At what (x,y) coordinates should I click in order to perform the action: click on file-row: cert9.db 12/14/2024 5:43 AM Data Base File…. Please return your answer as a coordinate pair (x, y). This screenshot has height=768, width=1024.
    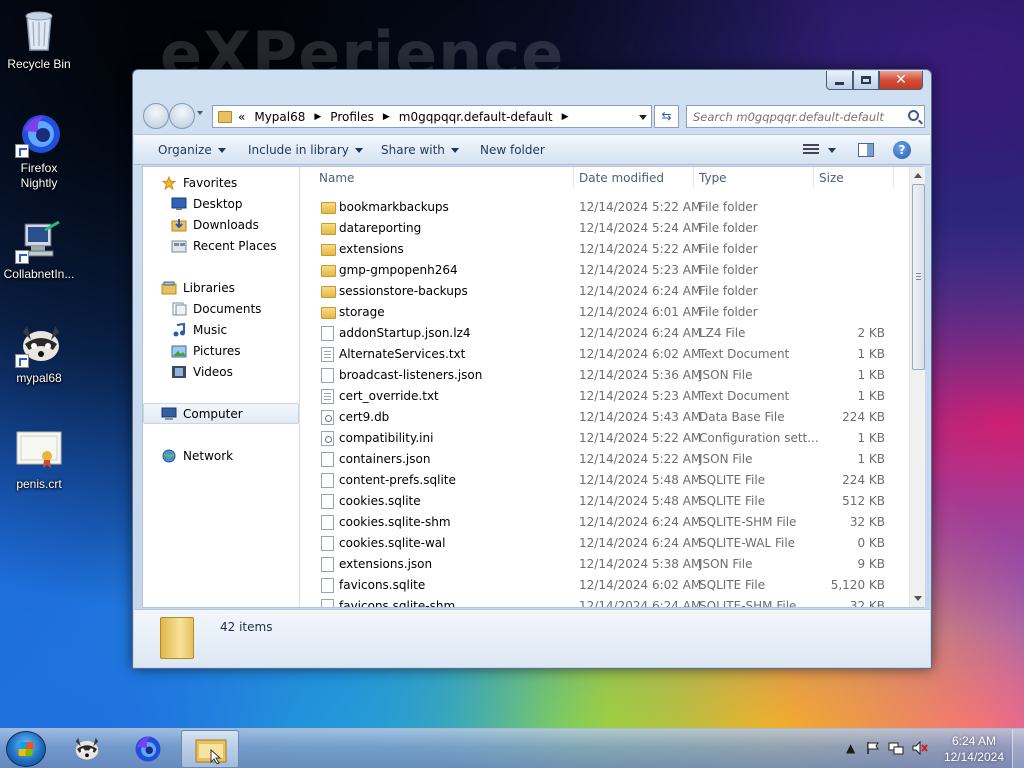
    Looking at the image, I should click on (605, 417).